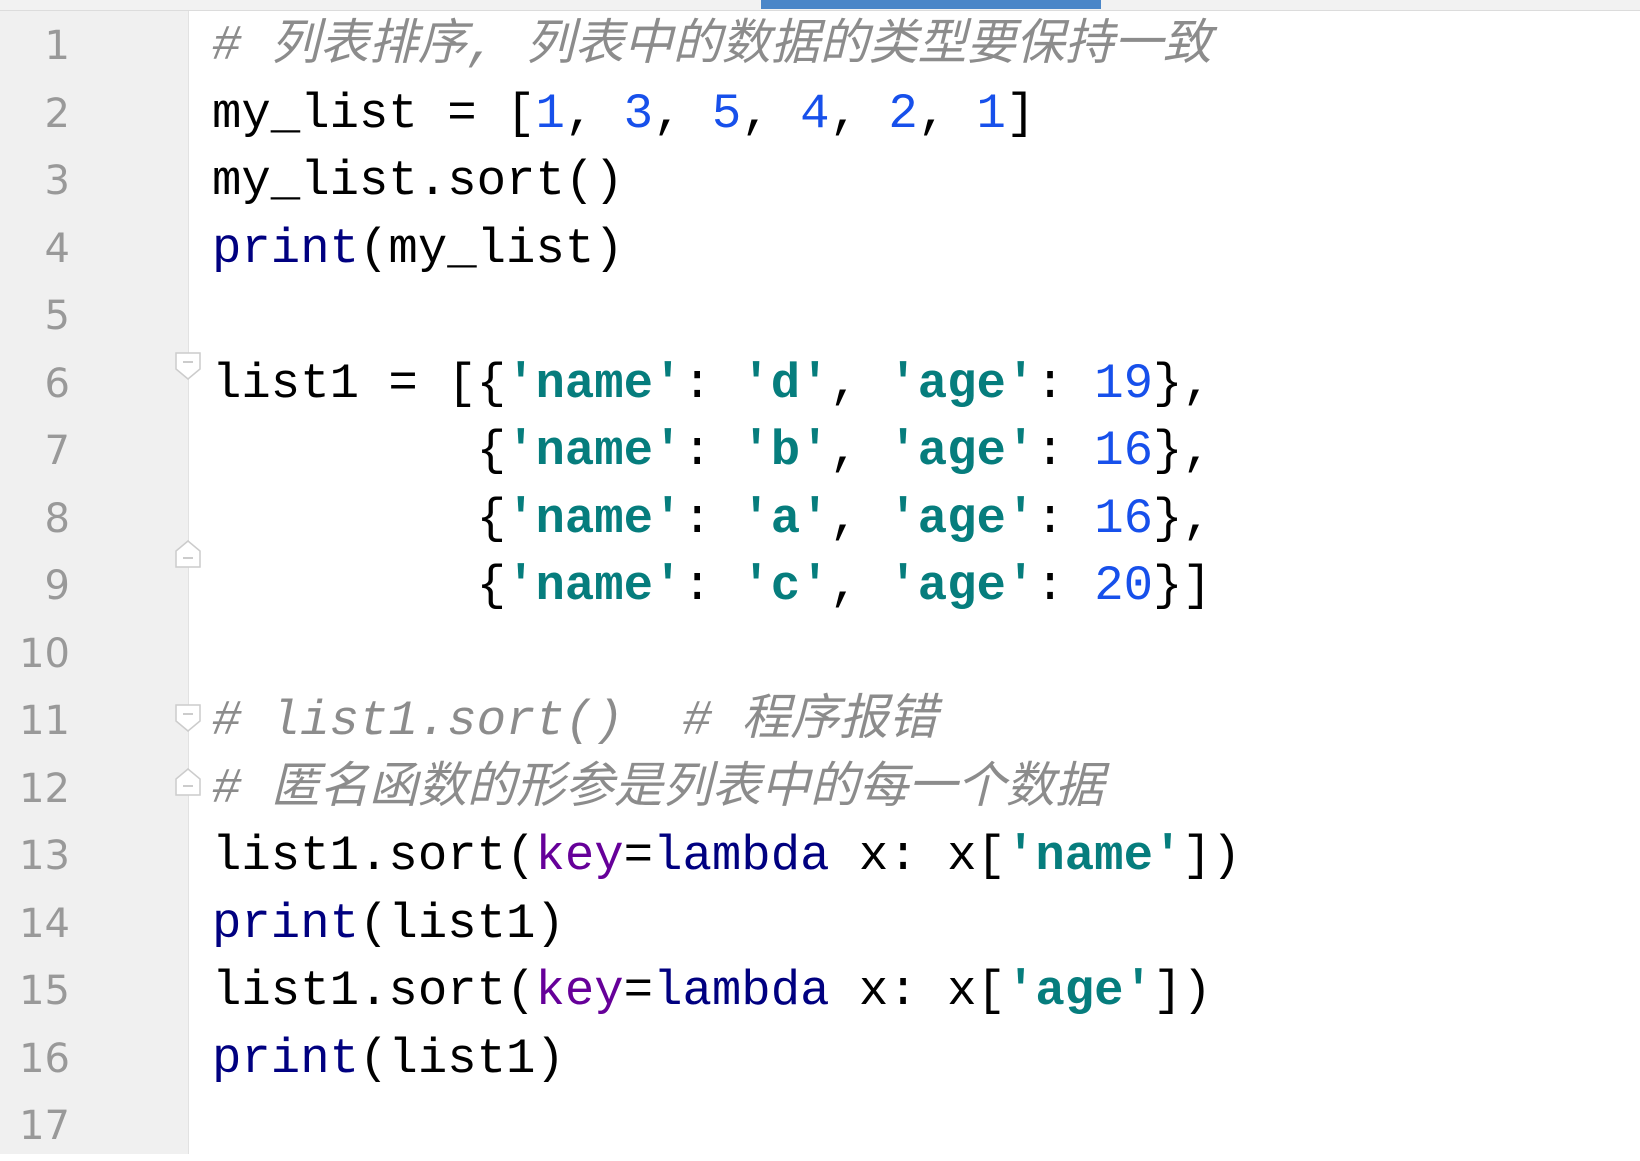 The width and height of the screenshot is (1640, 1161). What do you see at coordinates (359, 383) in the screenshot?
I see `code-token-plain: list1 = [{` at bounding box center [359, 383].